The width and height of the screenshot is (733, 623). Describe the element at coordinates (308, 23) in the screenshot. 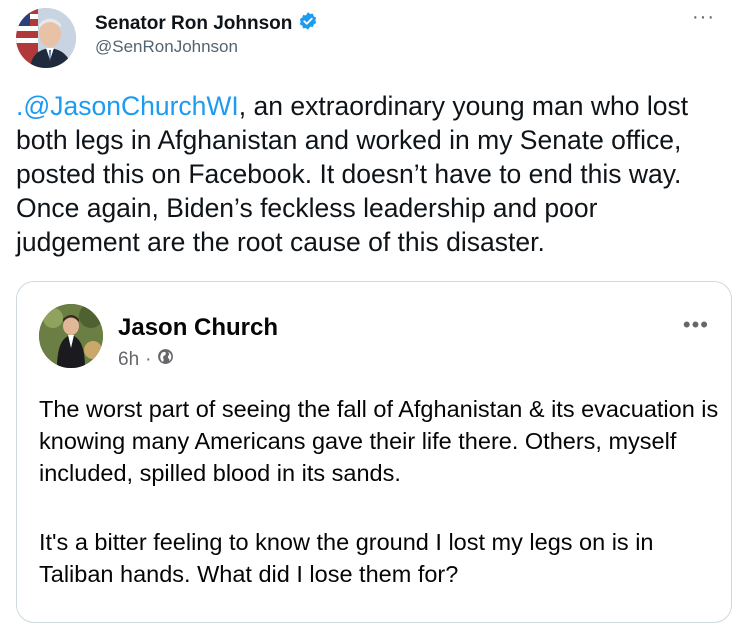

I see `verified-badge-icon` at that location.